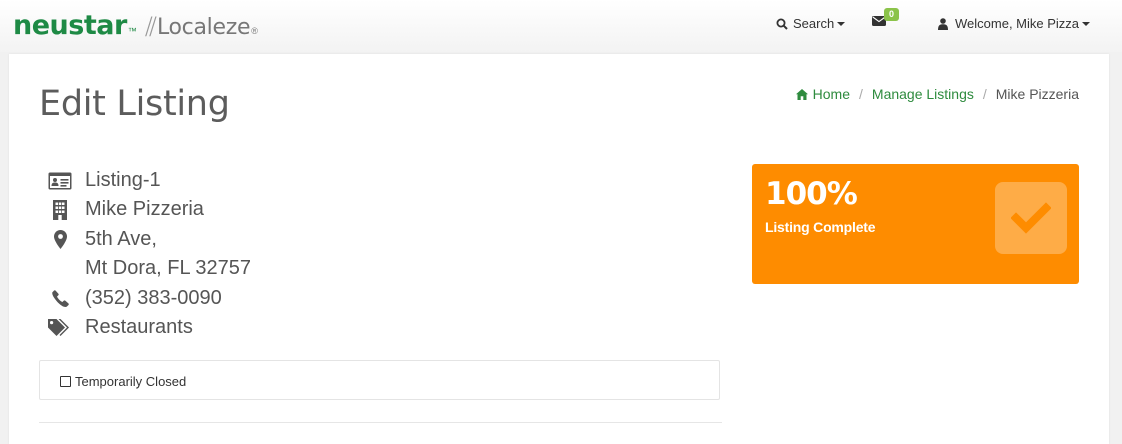 This screenshot has height=444, width=1122. I want to click on listing-address-line2-row: Mt Dora, FL 32757, so click(149, 268).